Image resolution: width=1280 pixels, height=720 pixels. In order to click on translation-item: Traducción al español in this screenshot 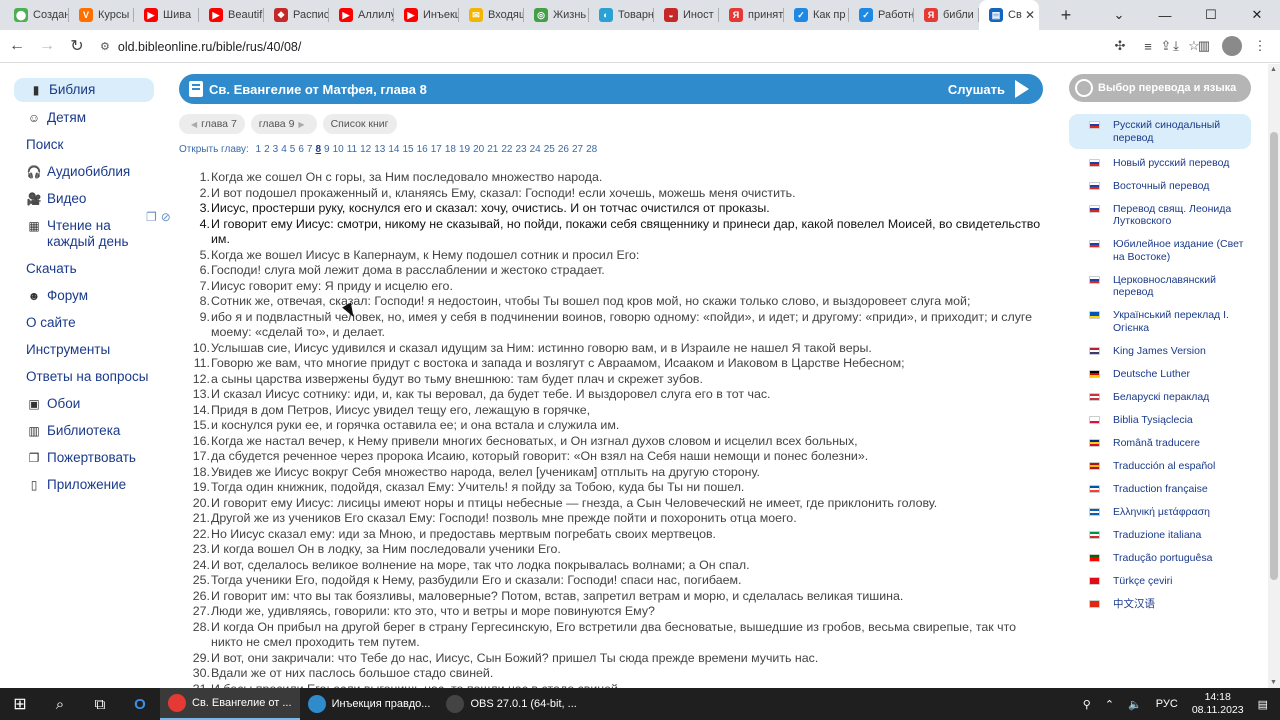, I will do `click(1160, 466)`.